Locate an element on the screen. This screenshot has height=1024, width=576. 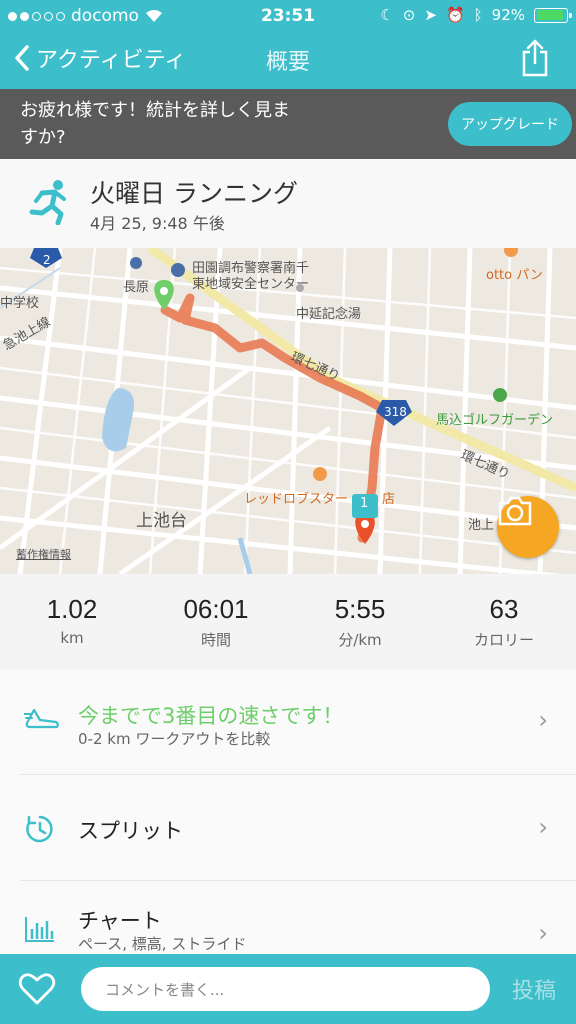
charts-row: チャート ペース, 標高, ストライド › is located at coordinates (288, 917).